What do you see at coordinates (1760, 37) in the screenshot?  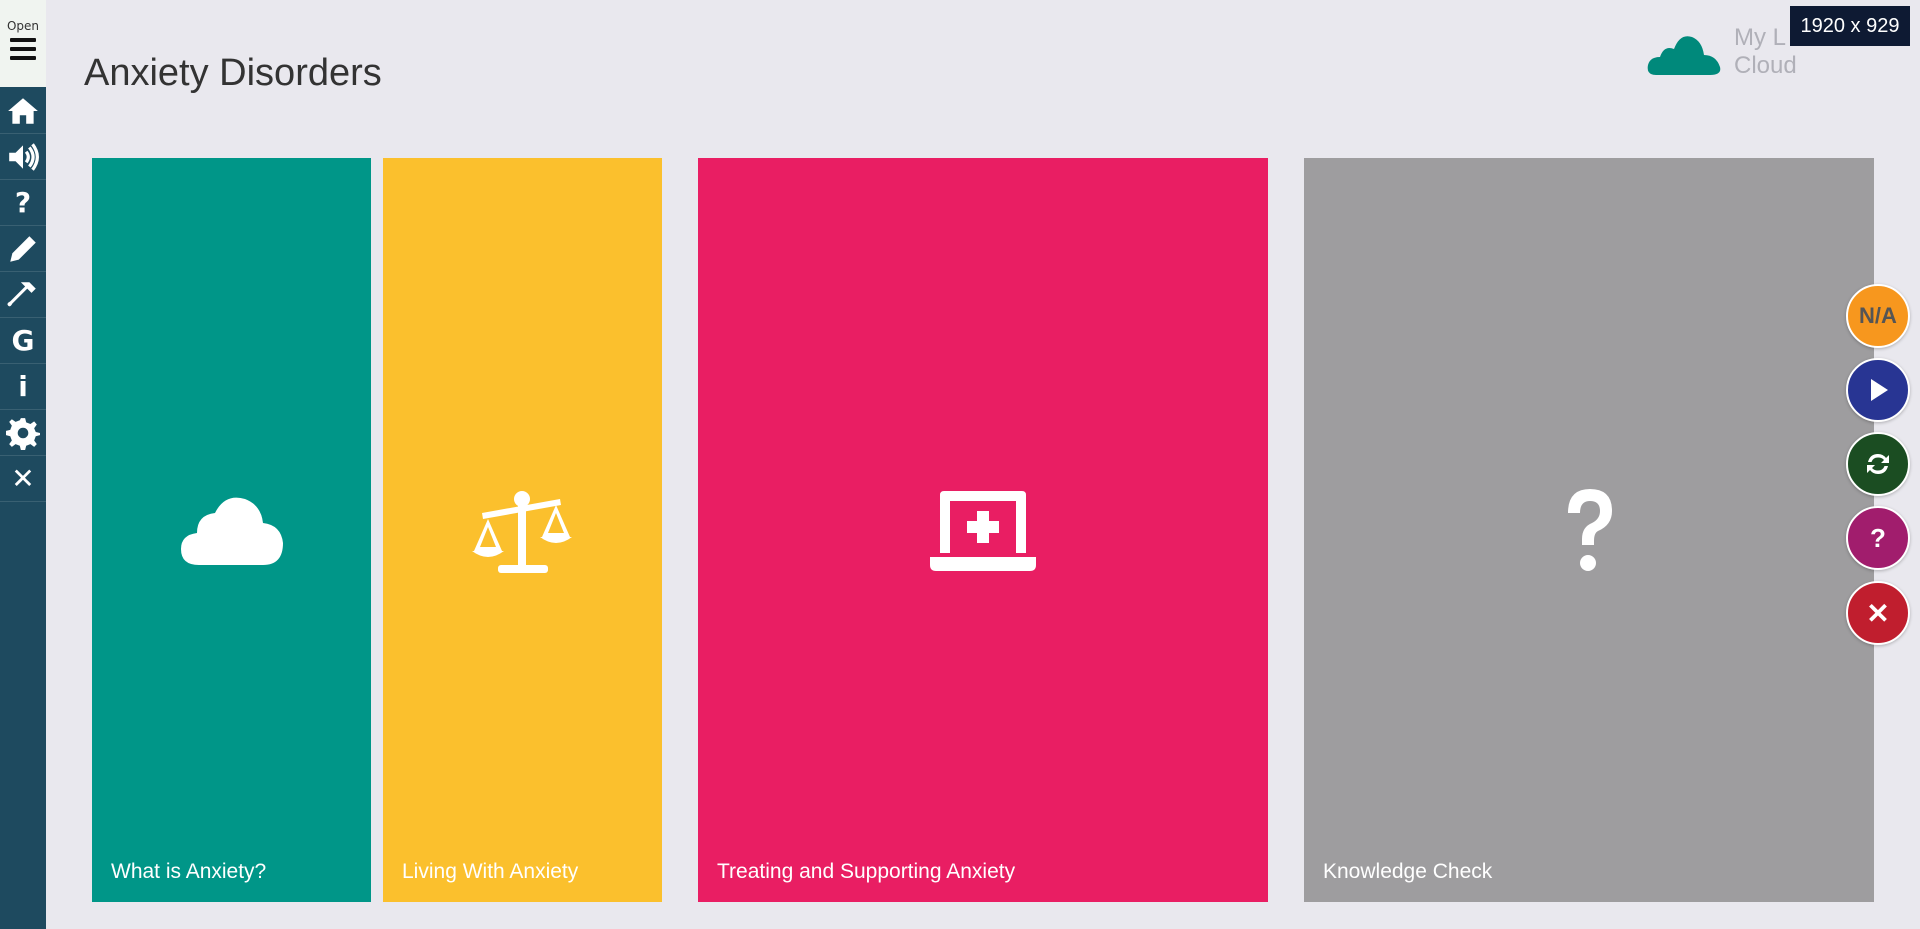 I see `brand-line-1: My L` at bounding box center [1760, 37].